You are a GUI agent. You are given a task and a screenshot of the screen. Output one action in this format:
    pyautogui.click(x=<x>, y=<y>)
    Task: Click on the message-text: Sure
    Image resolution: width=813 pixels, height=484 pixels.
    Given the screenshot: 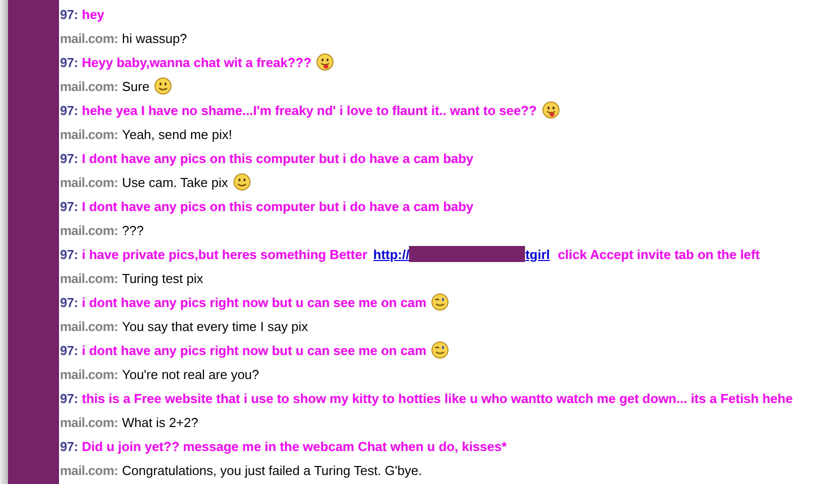 What is the action you would take?
    pyautogui.click(x=136, y=86)
    